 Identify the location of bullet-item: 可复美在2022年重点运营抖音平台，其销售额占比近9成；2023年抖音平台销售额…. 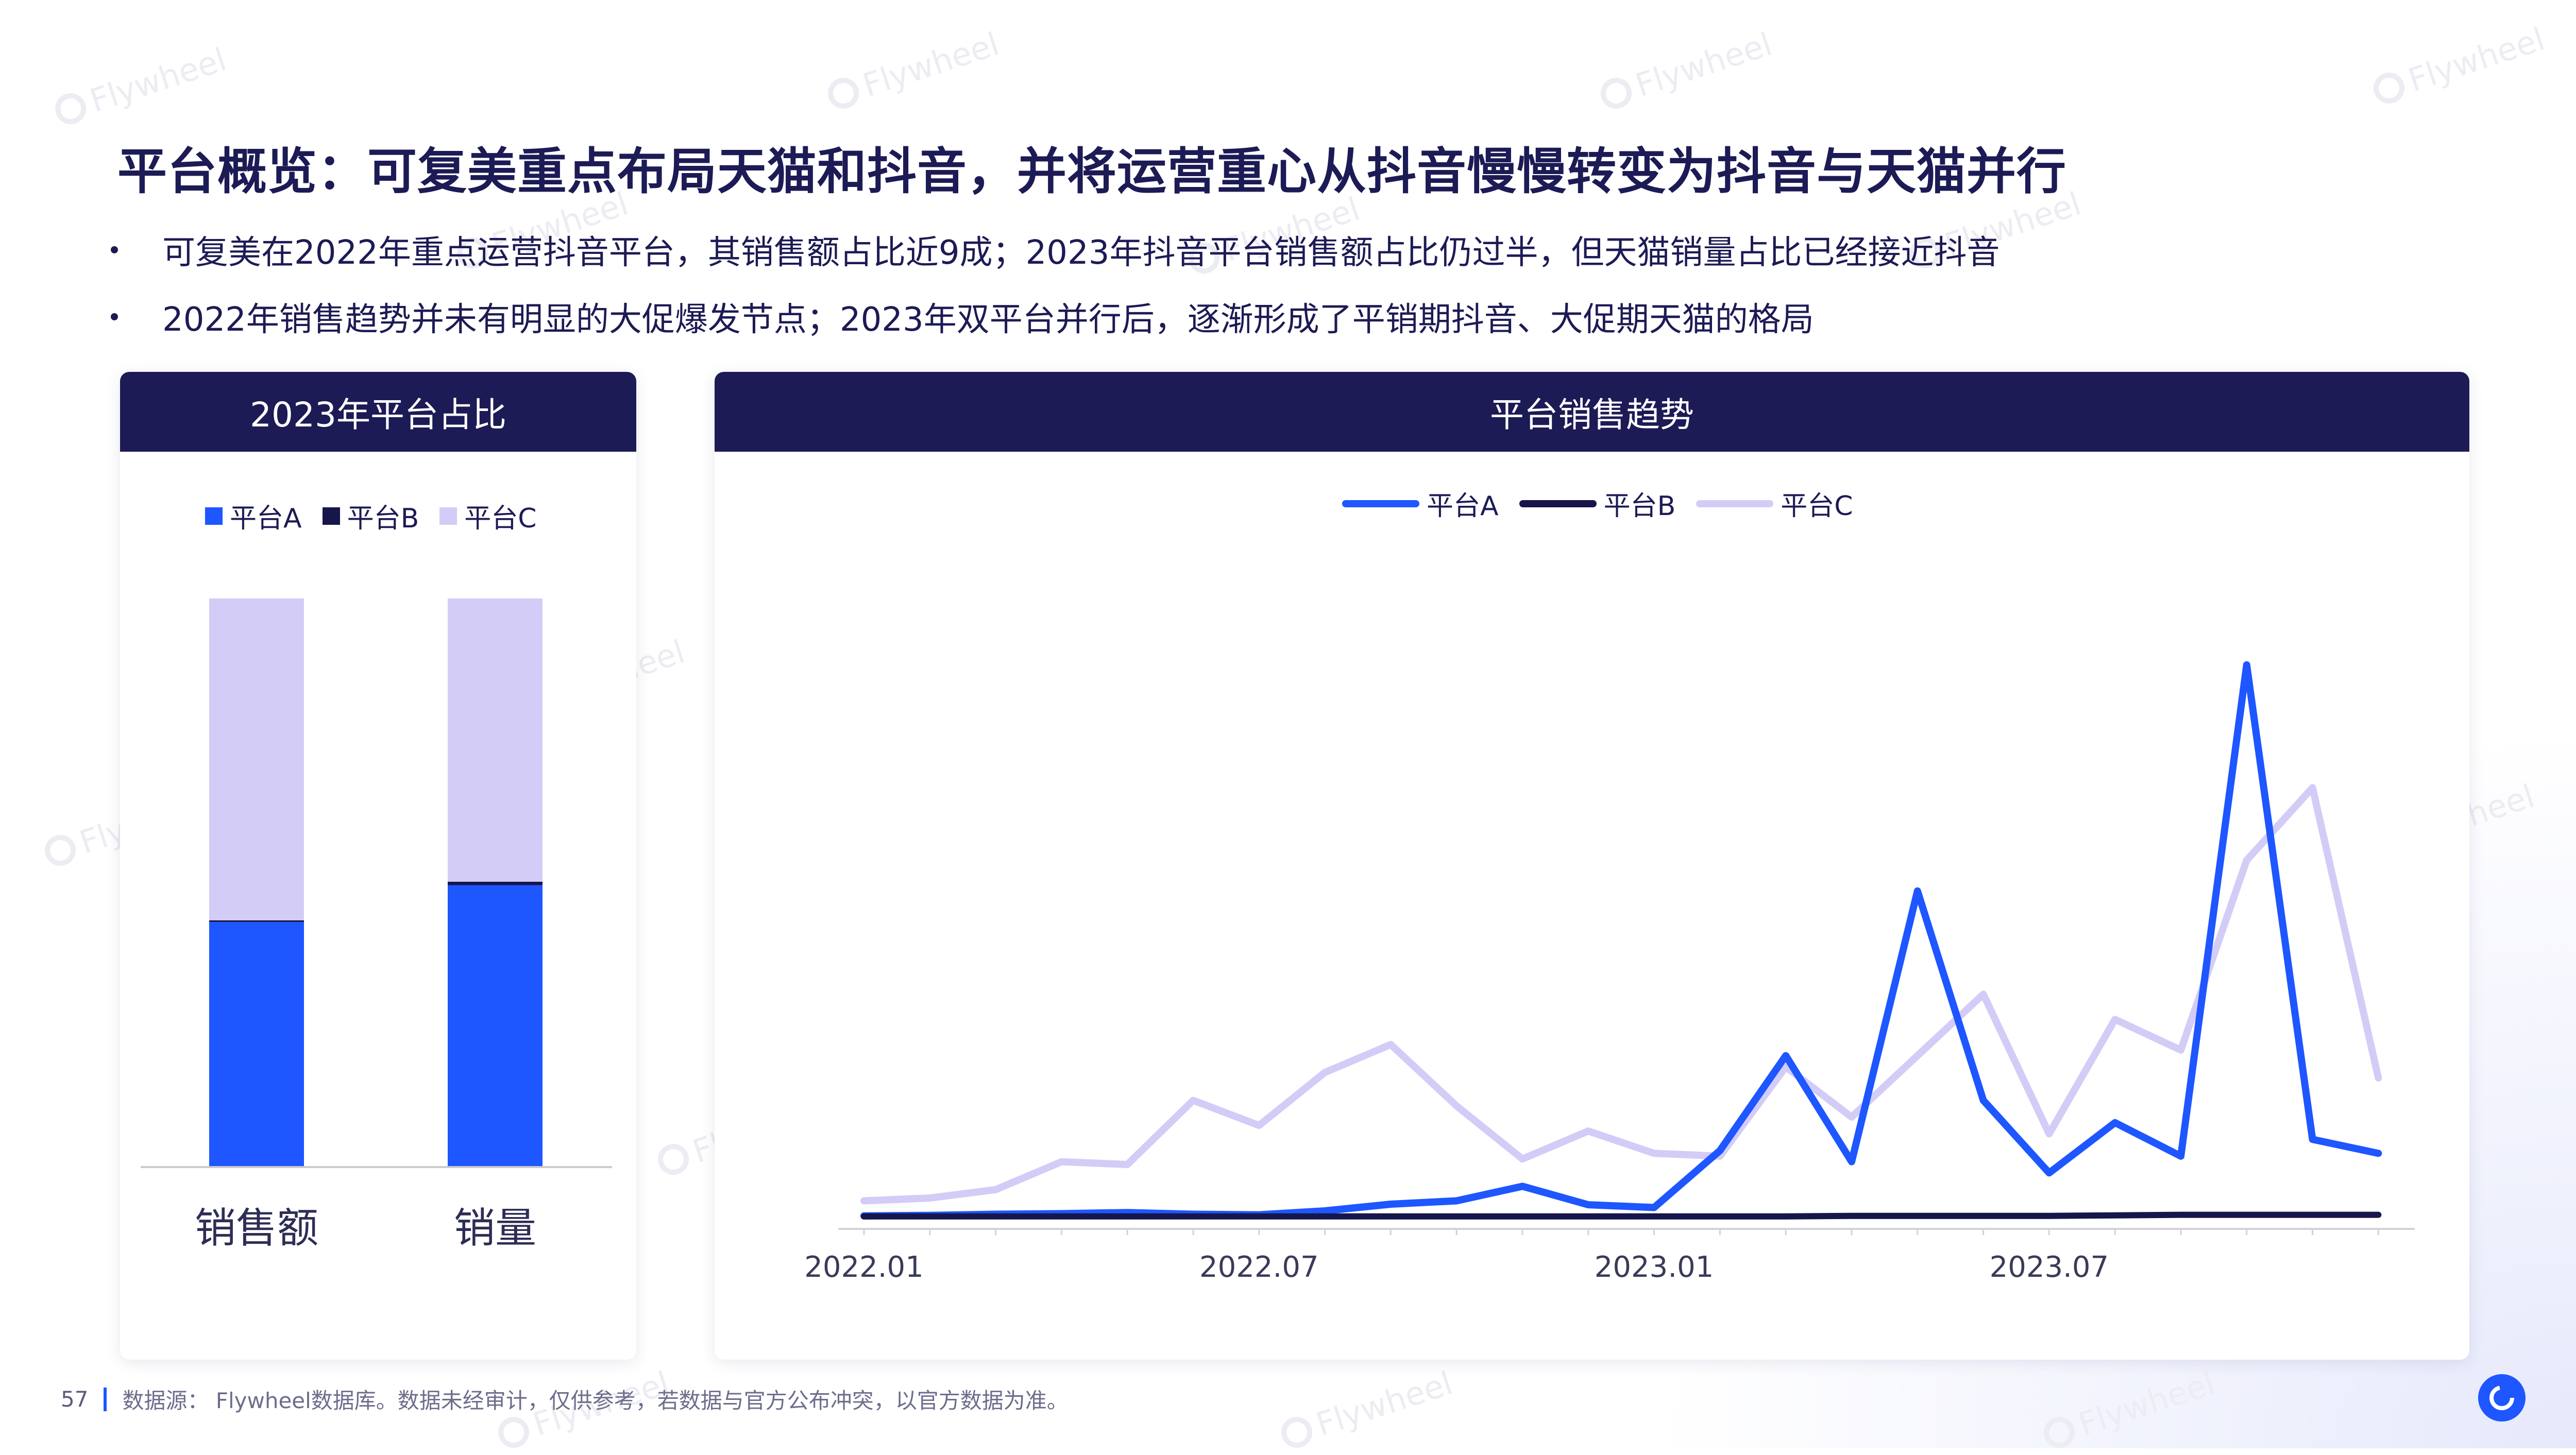
(1055, 250).